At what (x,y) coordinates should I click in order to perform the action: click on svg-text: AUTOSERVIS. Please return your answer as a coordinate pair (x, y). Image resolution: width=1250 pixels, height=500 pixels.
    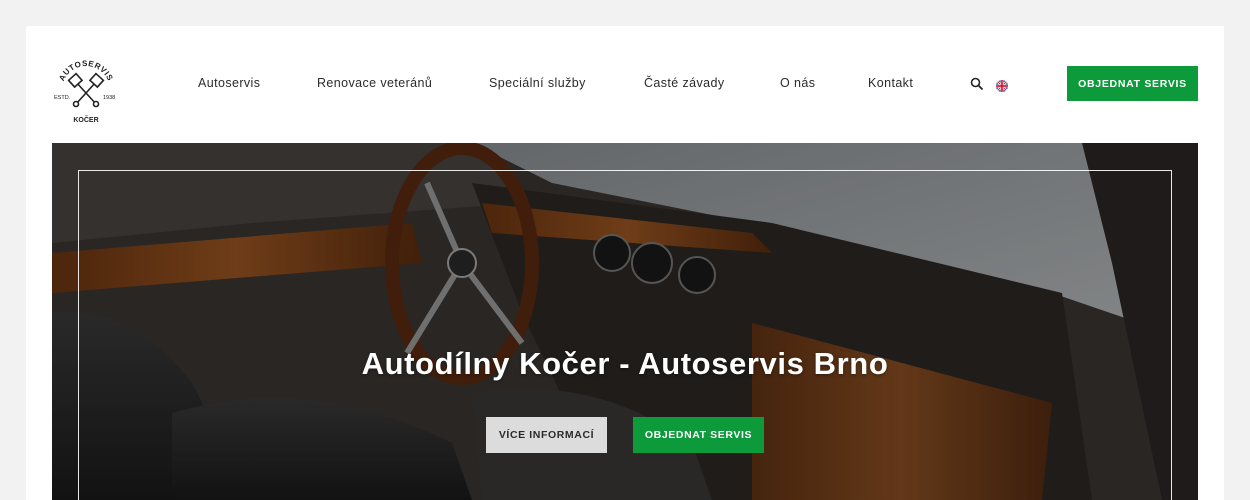
    Looking at the image, I should click on (86, 71).